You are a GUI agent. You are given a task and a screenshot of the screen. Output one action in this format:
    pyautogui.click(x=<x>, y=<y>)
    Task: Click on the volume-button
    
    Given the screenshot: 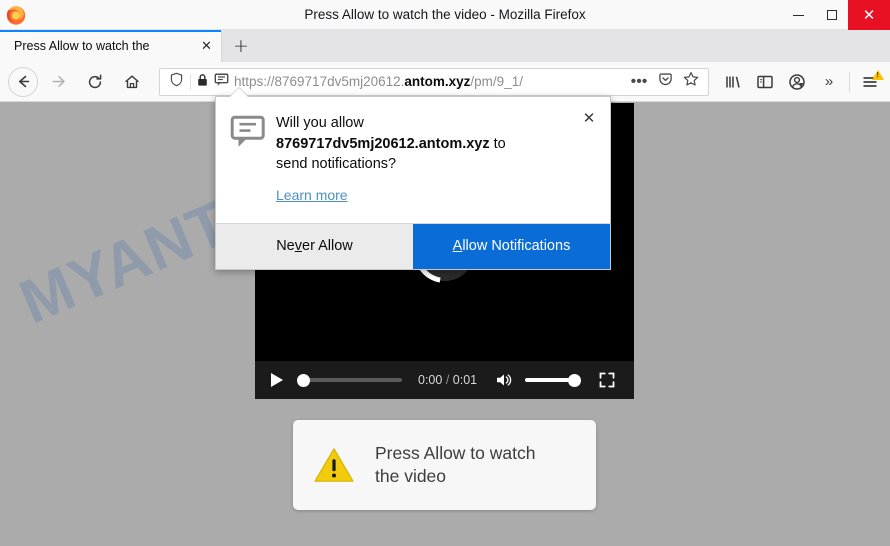 What is the action you would take?
    pyautogui.click(x=506, y=380)
    